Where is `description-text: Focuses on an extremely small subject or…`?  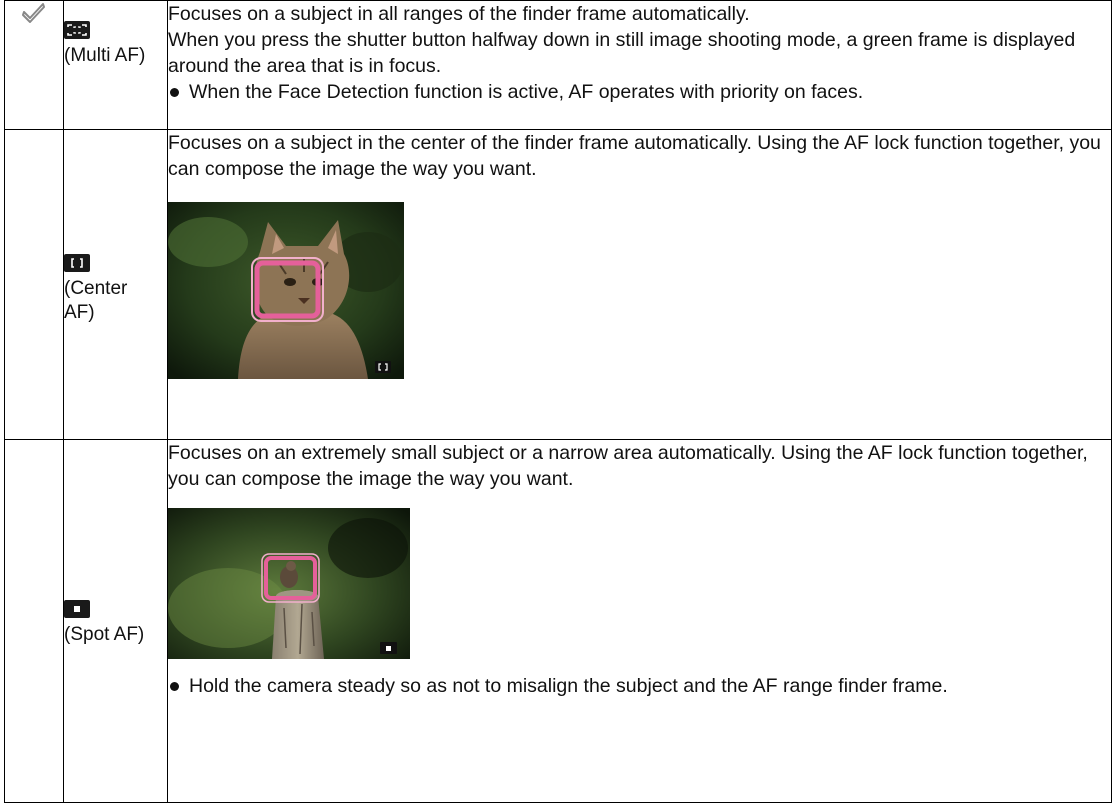
description-text: Focuses on an extremely small subject or… is located at coordinates (628, 466).